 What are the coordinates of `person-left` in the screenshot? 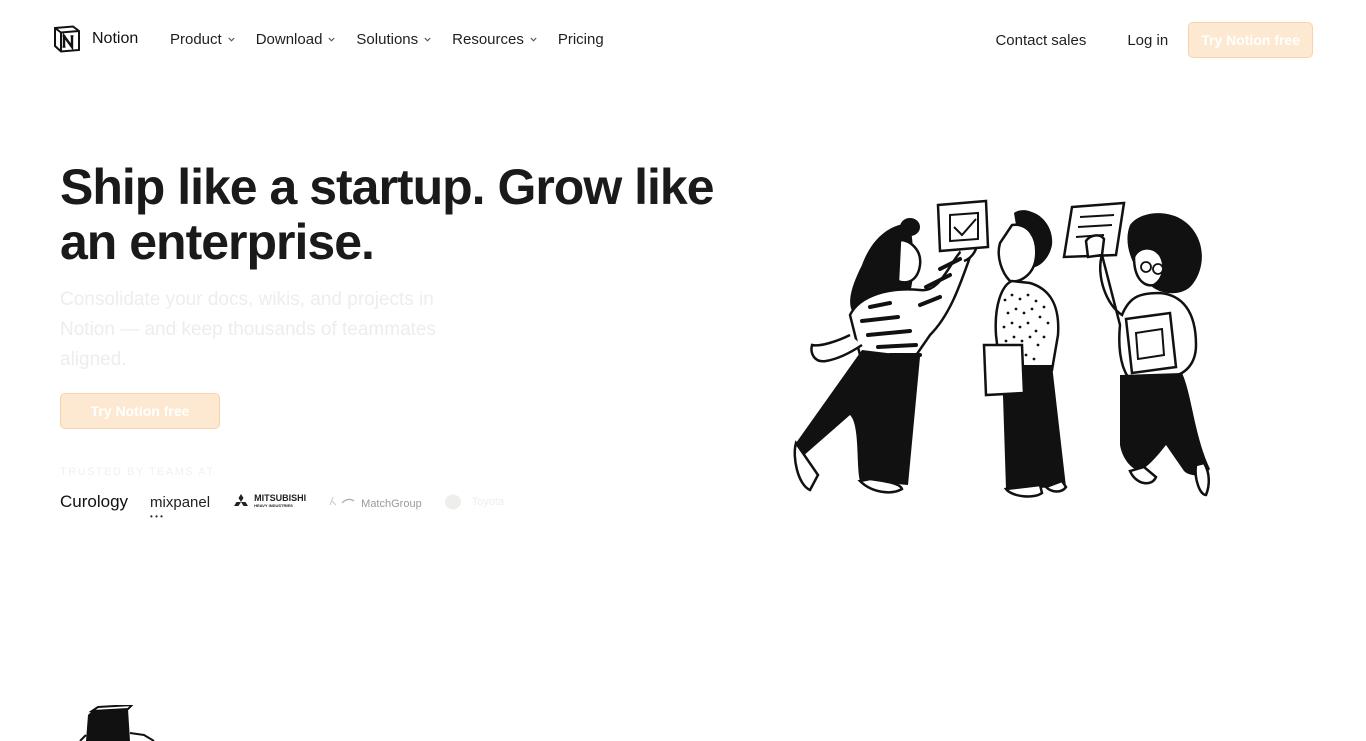 It's located at (885, 356).